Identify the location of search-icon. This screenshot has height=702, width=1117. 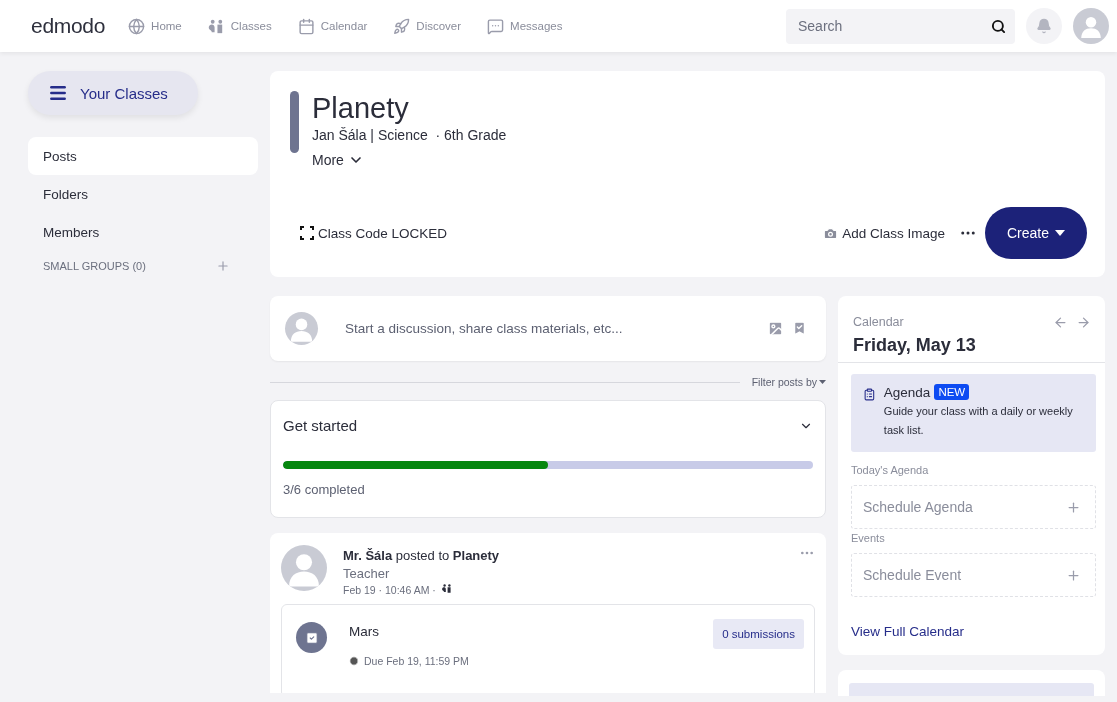
(998, 26).